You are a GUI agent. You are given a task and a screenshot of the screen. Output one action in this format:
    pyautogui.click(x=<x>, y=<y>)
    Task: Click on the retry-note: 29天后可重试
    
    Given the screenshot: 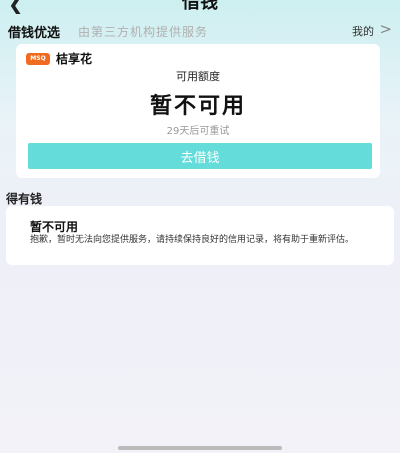 What is the action you would take?
    pyautogui.click(x=198, y=131)
    